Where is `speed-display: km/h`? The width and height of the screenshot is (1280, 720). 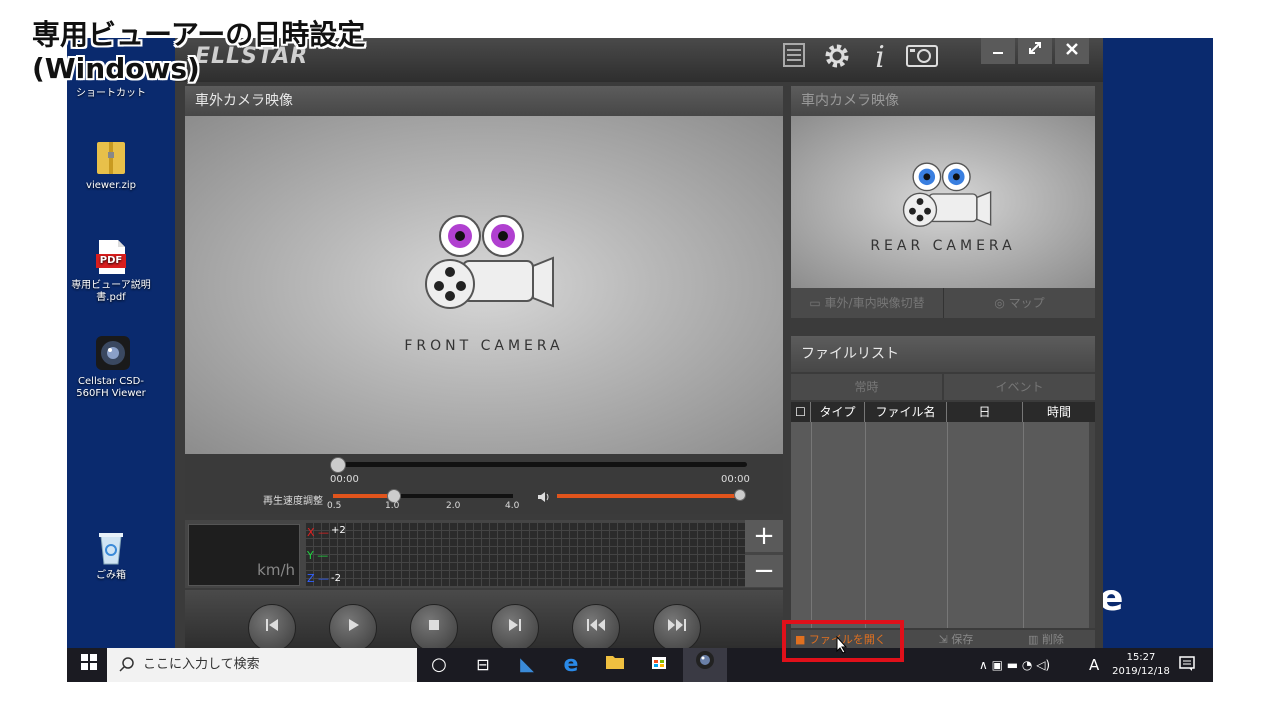 speed-display: km/h is located at coordinates (244, 555).